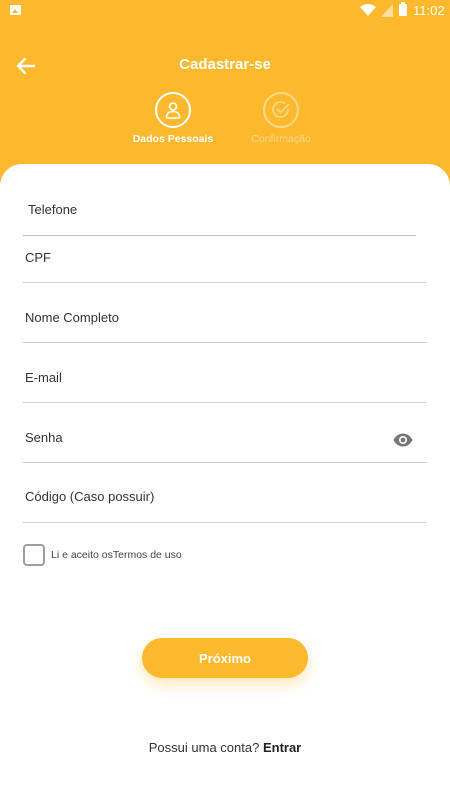 The height and width of the screenshot is (800, 450). Describe the element at coordinates (225, 64) in the screenshot. I see `page-title: Cadastrar-se` at that location.